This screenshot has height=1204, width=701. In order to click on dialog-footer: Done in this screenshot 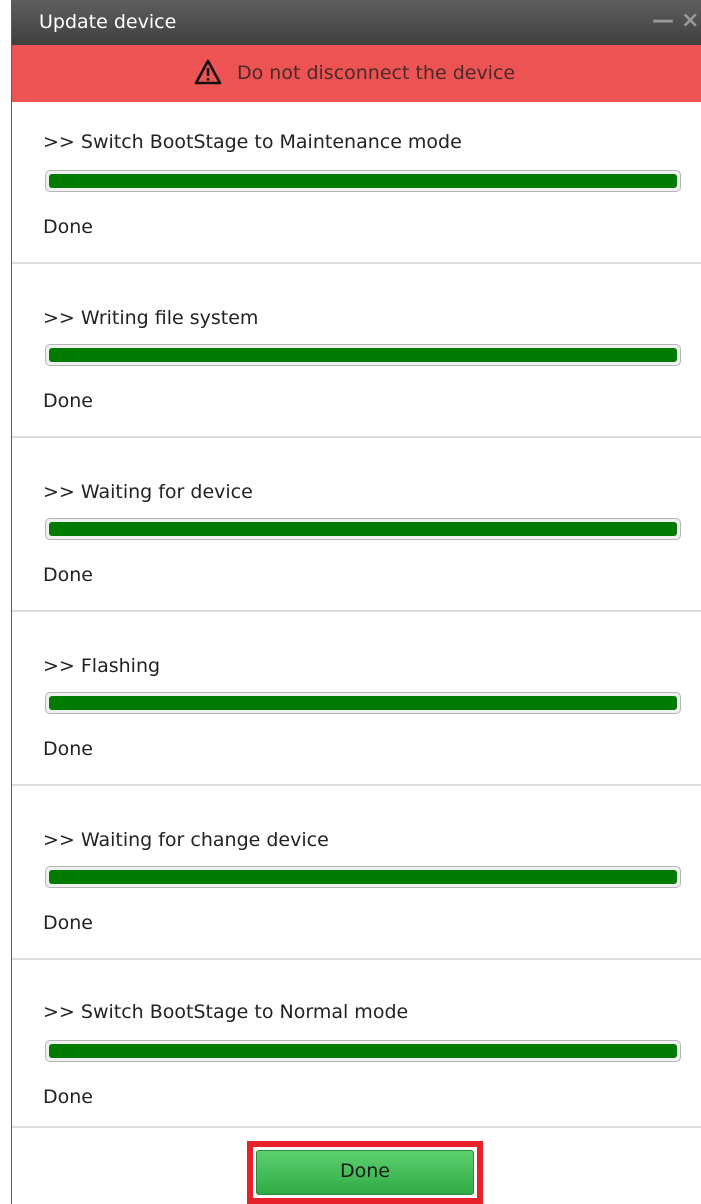, I will do `click(356, 1166)`.